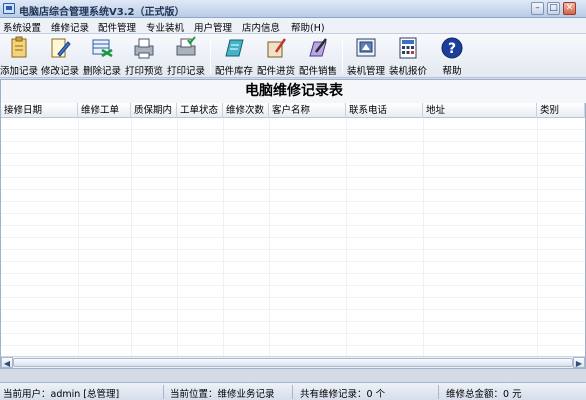 The width and height of the screenshot is (586, 400). Describe the element at coordinates (117, 27) in the screenshot. I see `menu-parts: 配件管理` at that location.